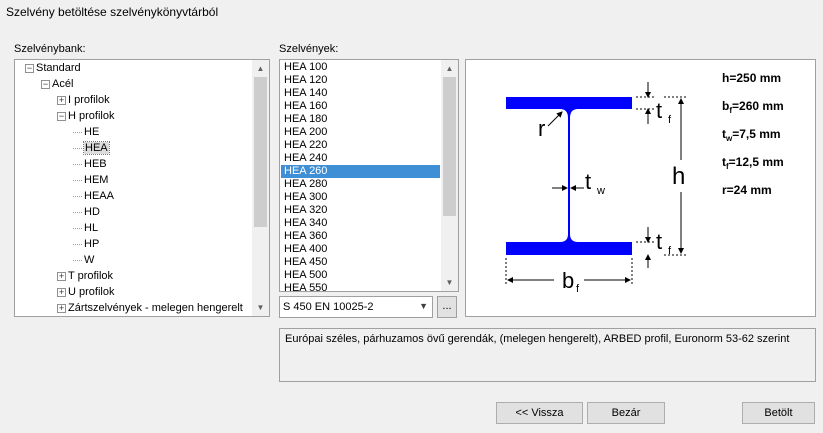 This screenshot has height=433, width=823. I want to click on list-item: HEA 400, so click(360, 249).